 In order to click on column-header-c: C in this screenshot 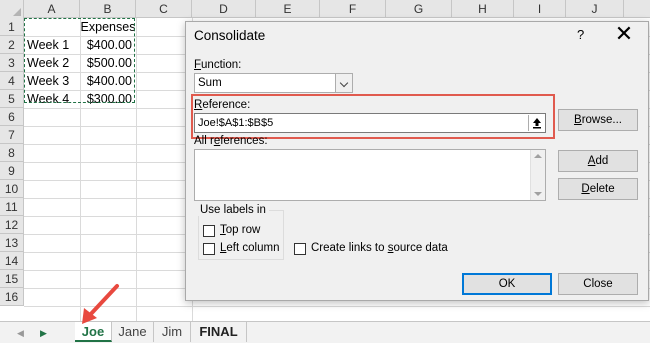, I will do `click(164, 9)`.